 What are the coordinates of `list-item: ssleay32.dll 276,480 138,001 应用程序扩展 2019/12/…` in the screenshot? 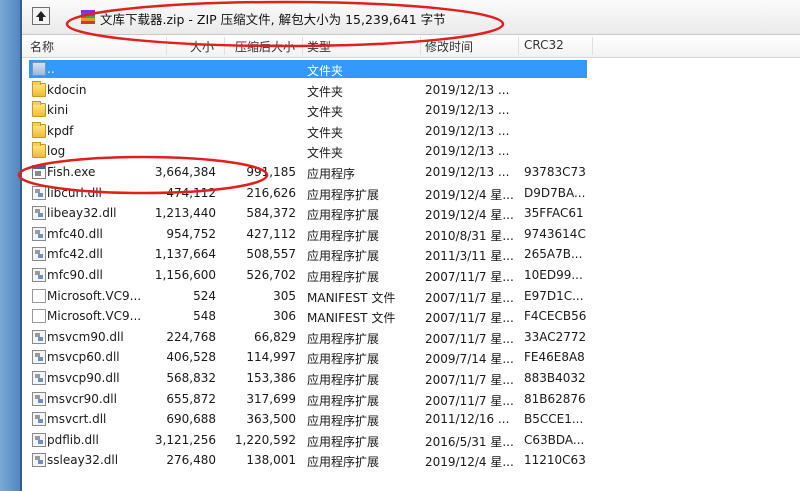 It's located at (411, 460).